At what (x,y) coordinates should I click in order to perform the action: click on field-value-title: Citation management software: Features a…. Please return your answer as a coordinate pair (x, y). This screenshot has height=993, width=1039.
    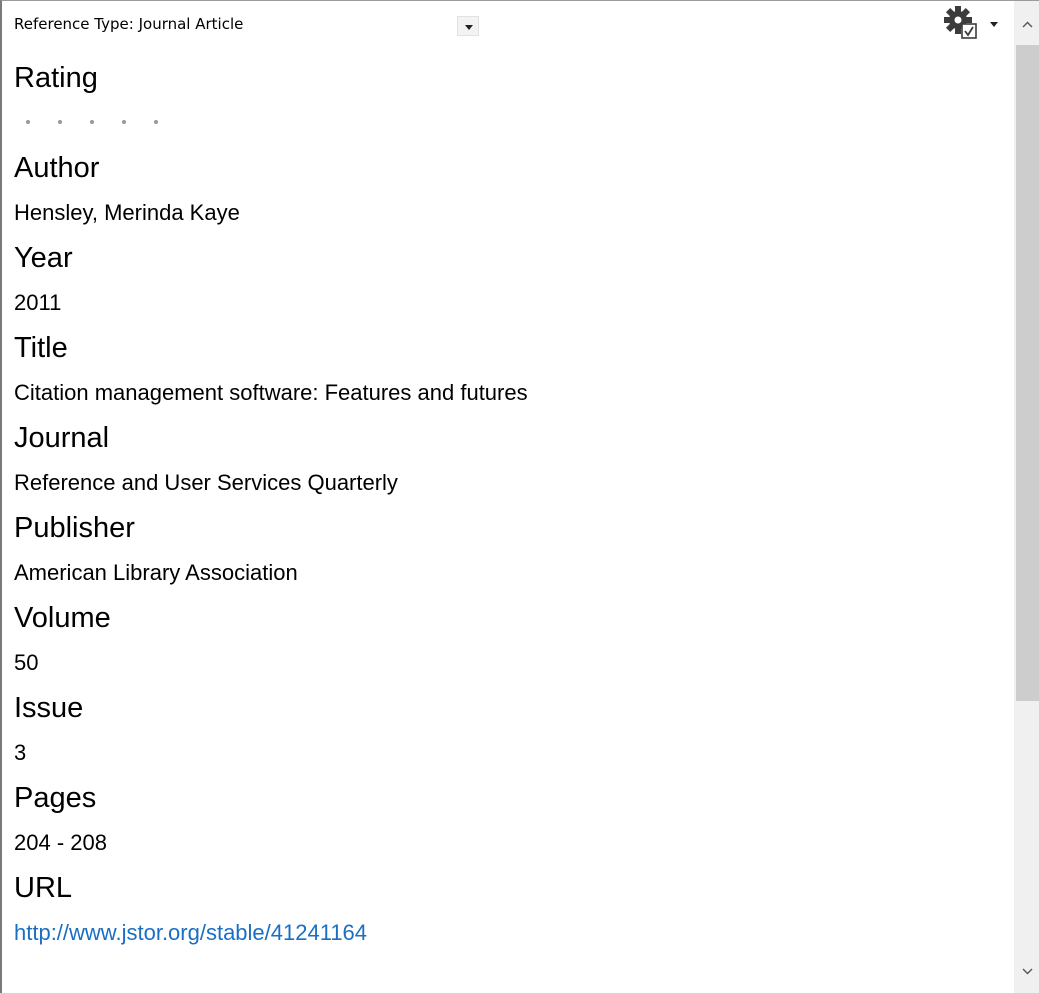
    Looking at the image, I should click on (509, 392).